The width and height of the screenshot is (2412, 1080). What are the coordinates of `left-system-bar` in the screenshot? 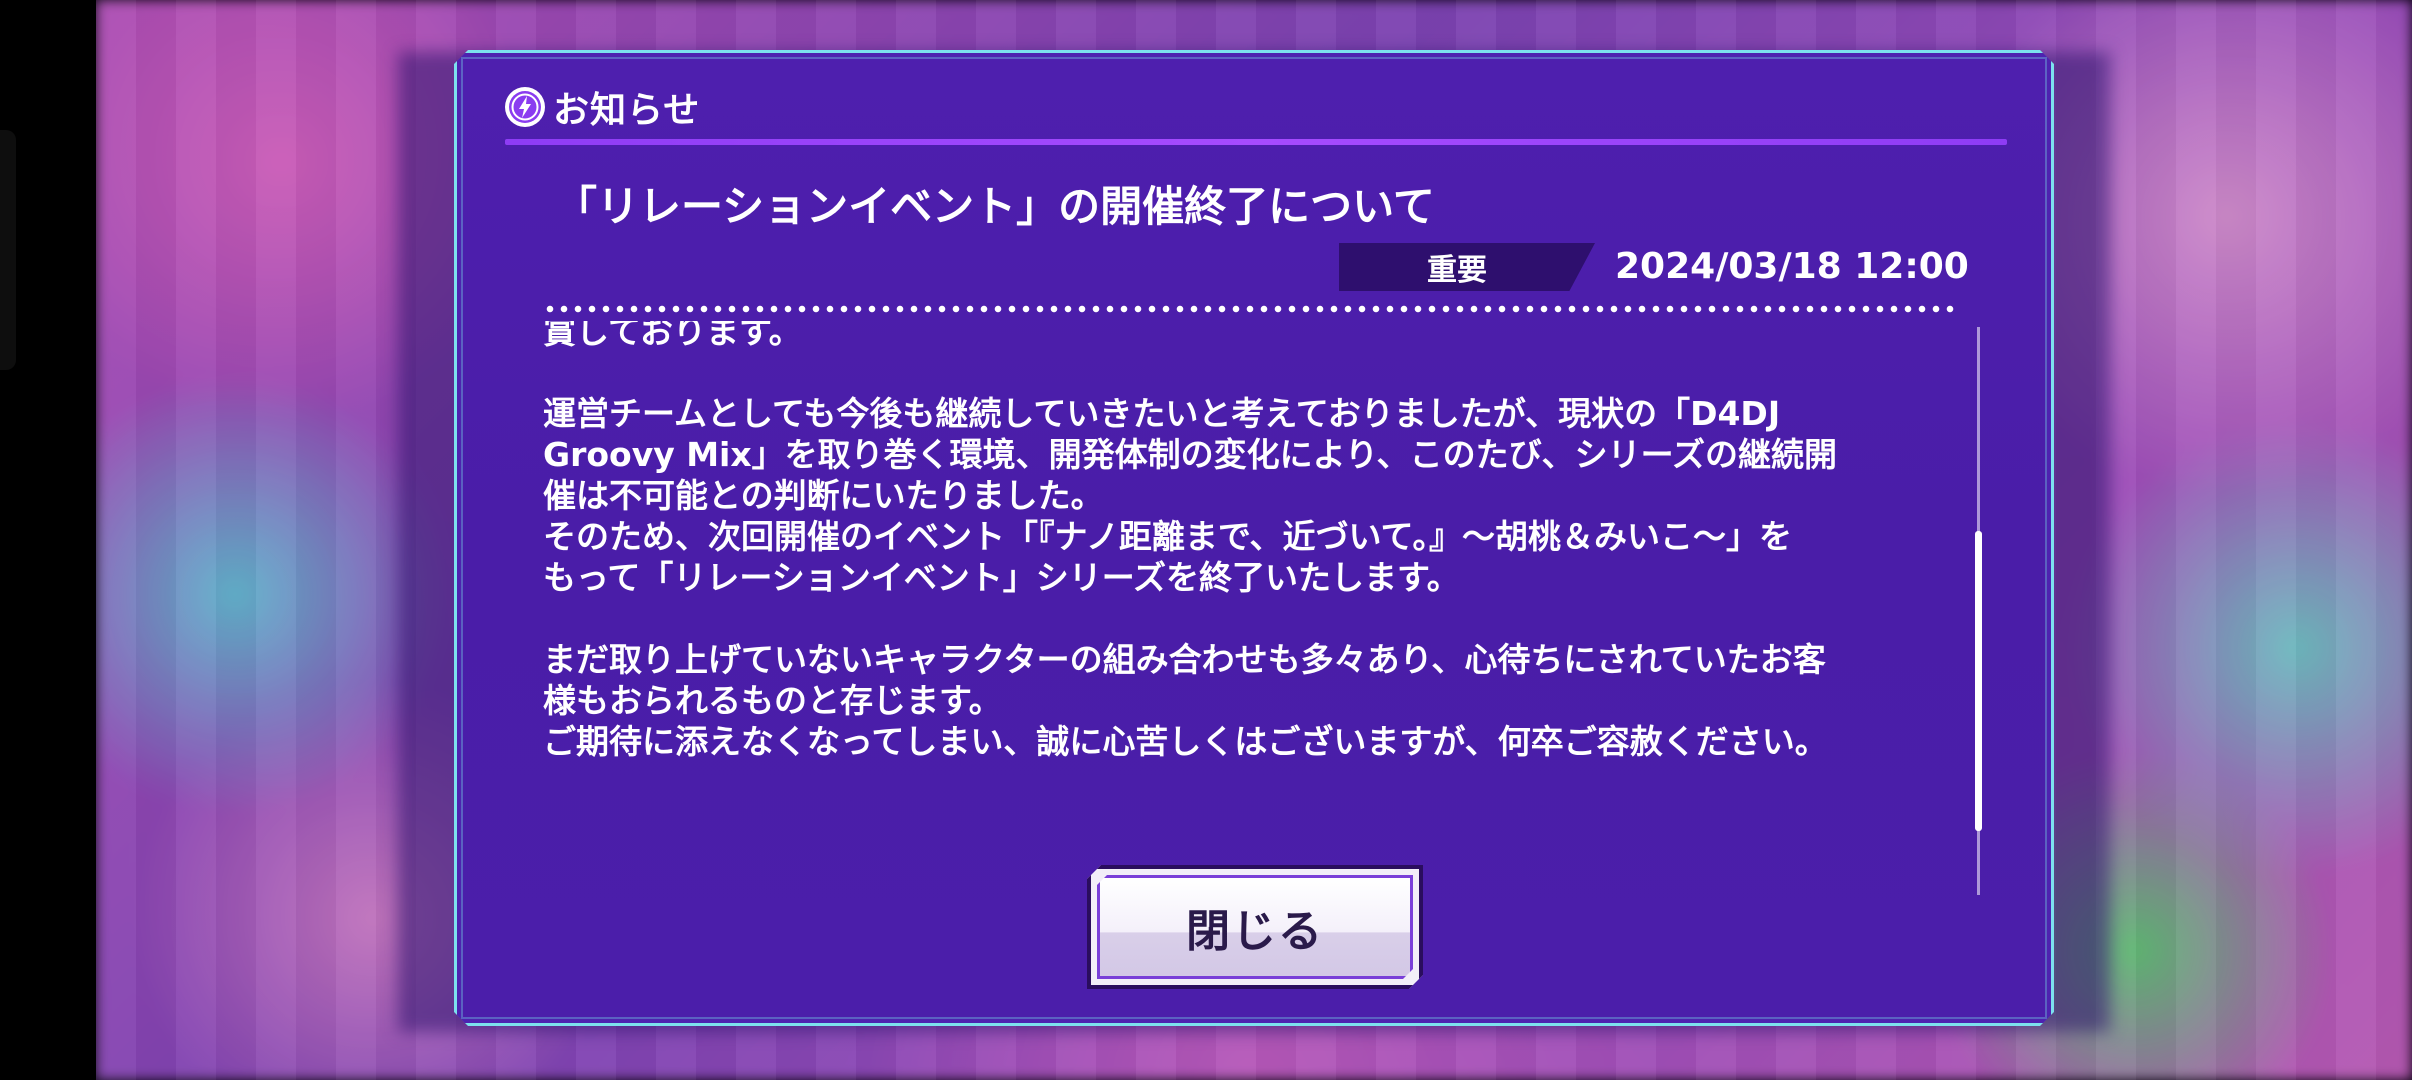 It's located at (48, 540).